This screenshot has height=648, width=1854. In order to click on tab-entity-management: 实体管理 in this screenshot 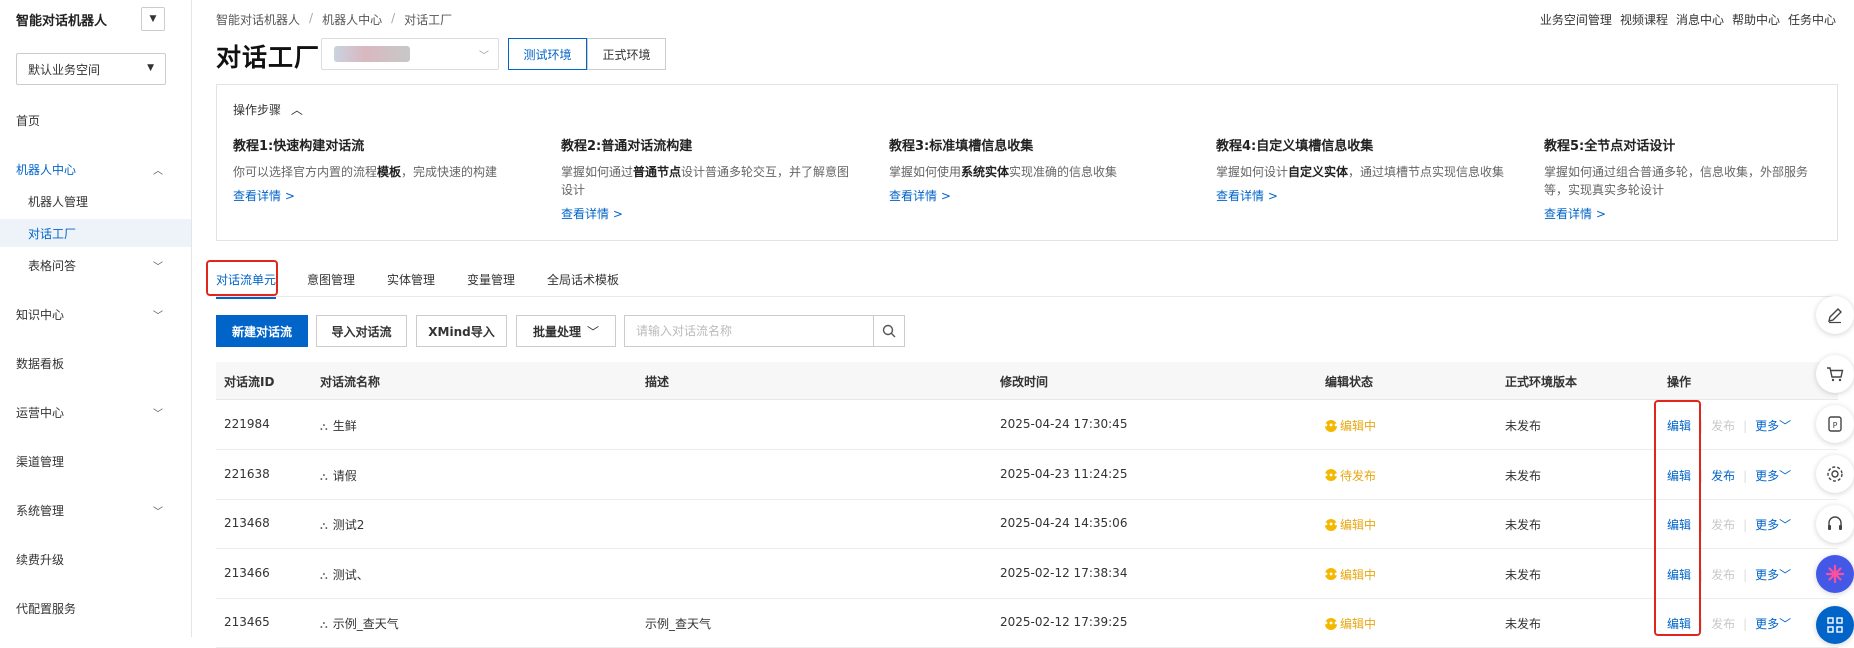, I will do `click(411, 279)`.